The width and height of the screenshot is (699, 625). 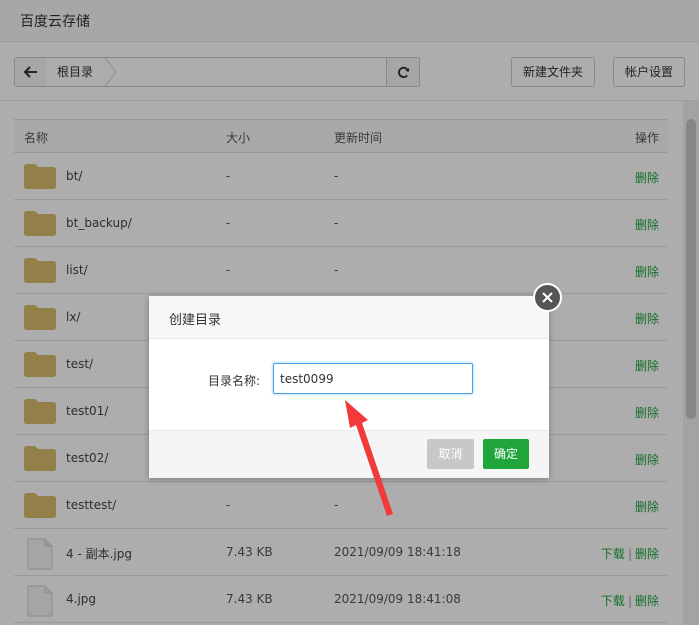 I want to click on dialog-header: 创建目录, so click(x=349, y=317).